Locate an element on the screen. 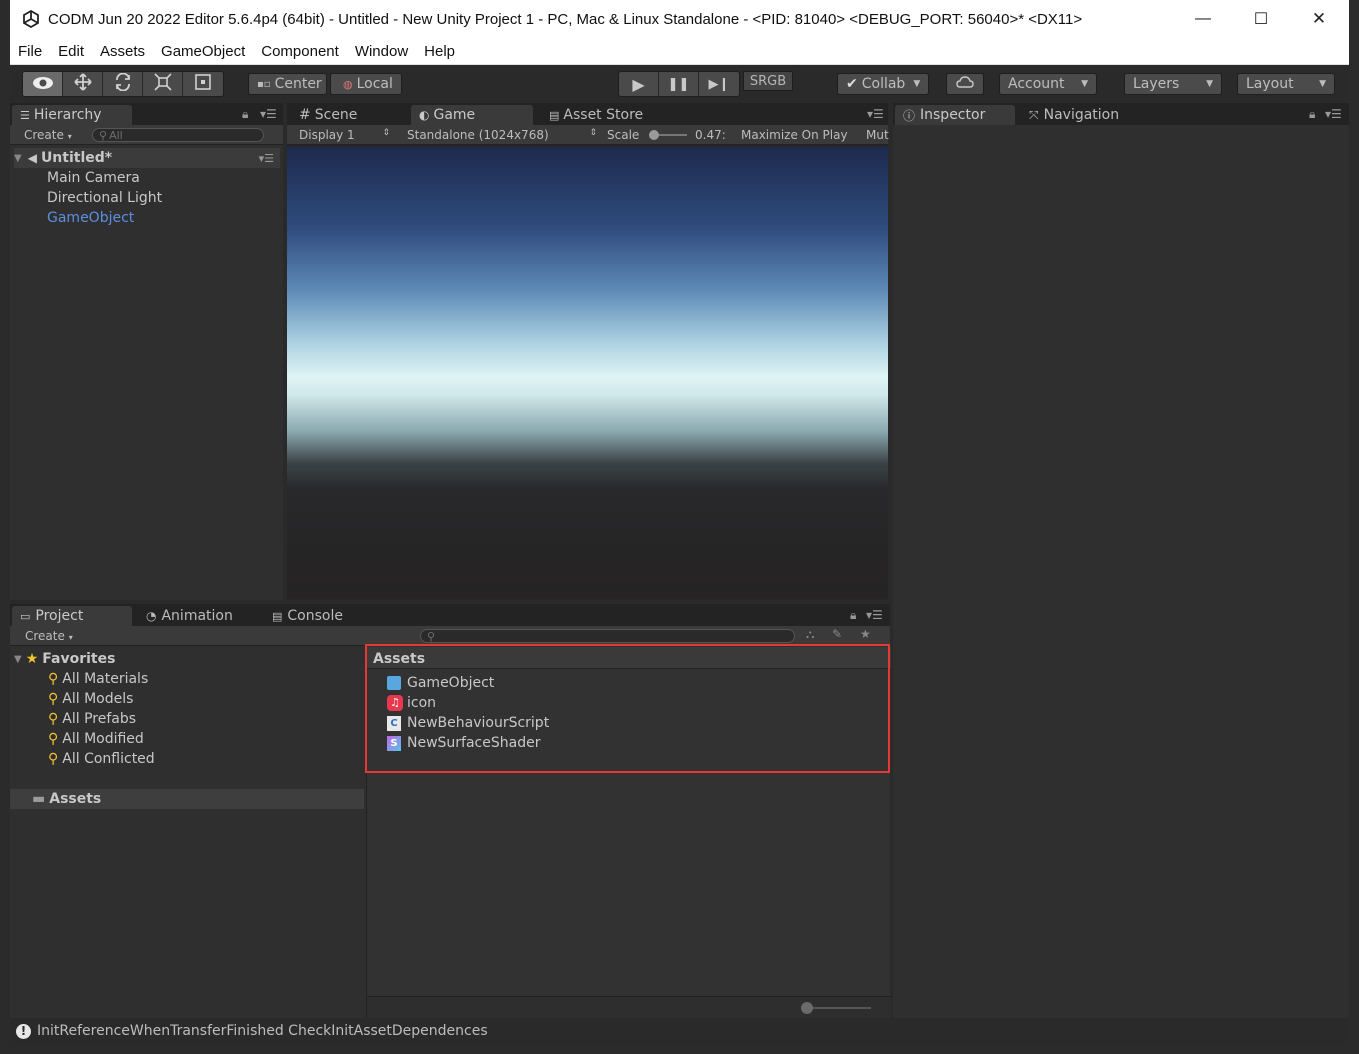 This screenshot has width=1359, height=1054. grid-hash-icon: # is located at coordinates (305, 115).